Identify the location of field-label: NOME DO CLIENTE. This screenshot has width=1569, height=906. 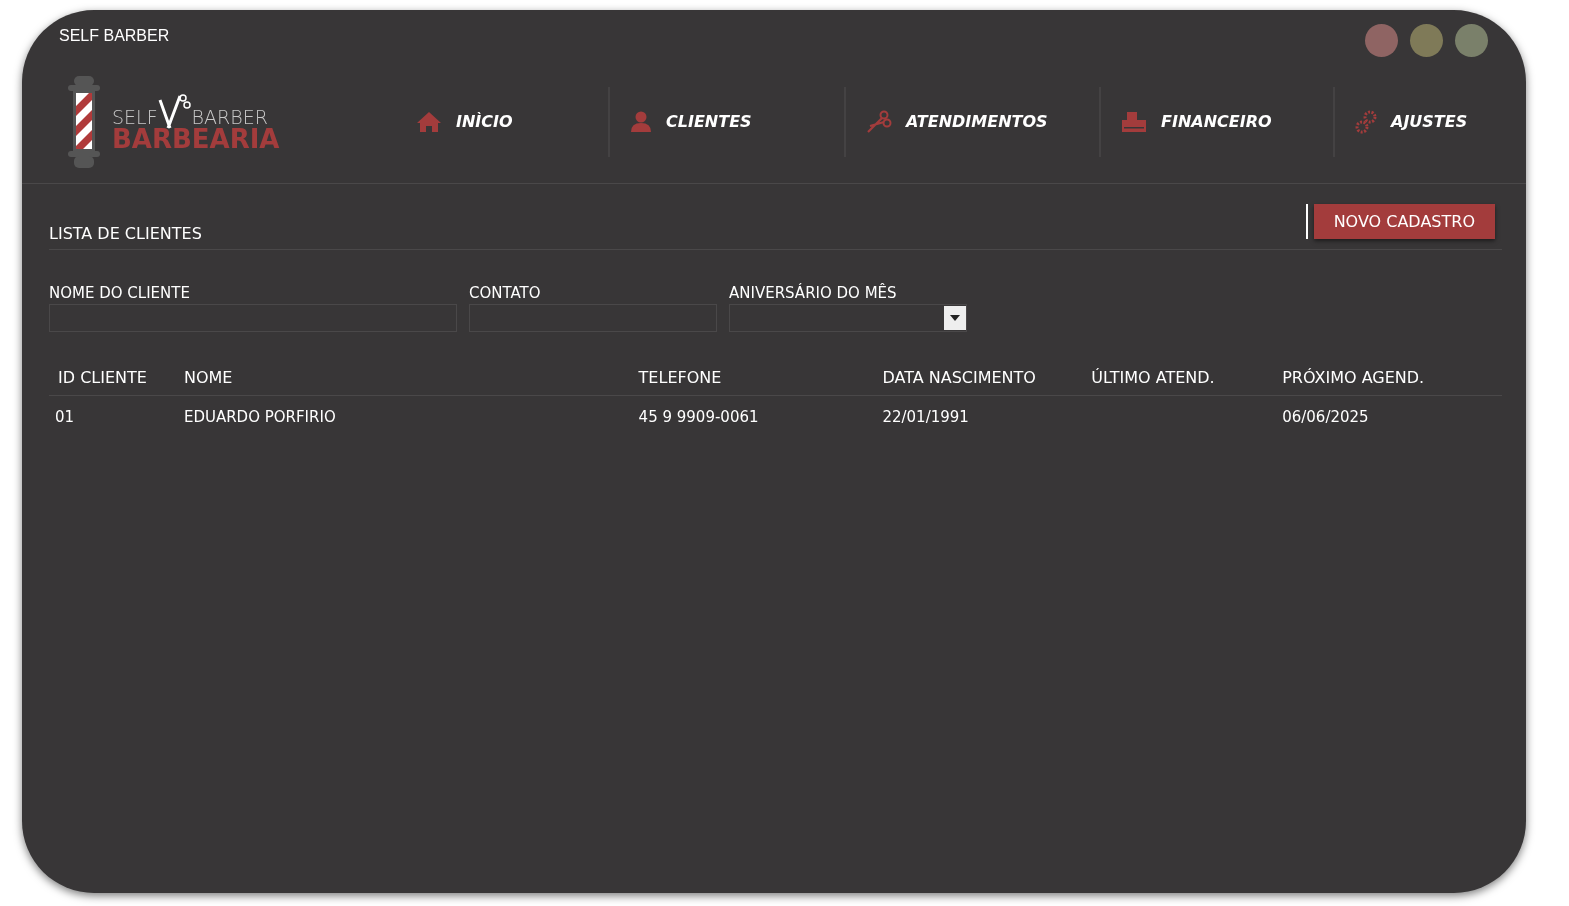
(120, 293).